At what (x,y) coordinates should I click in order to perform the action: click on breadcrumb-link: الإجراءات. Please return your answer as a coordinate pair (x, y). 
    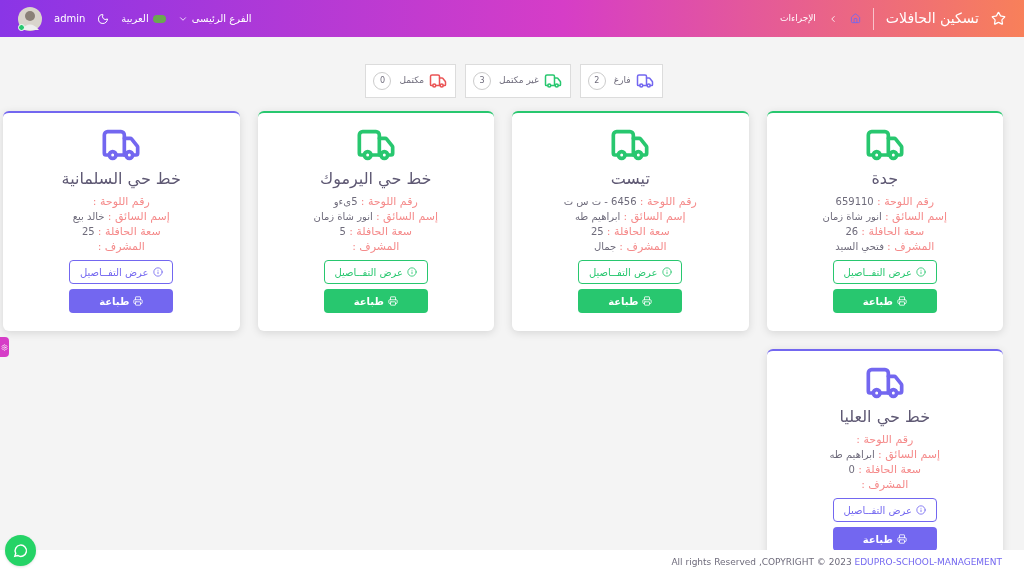
    Looking at the image, I should click on (798, 18).